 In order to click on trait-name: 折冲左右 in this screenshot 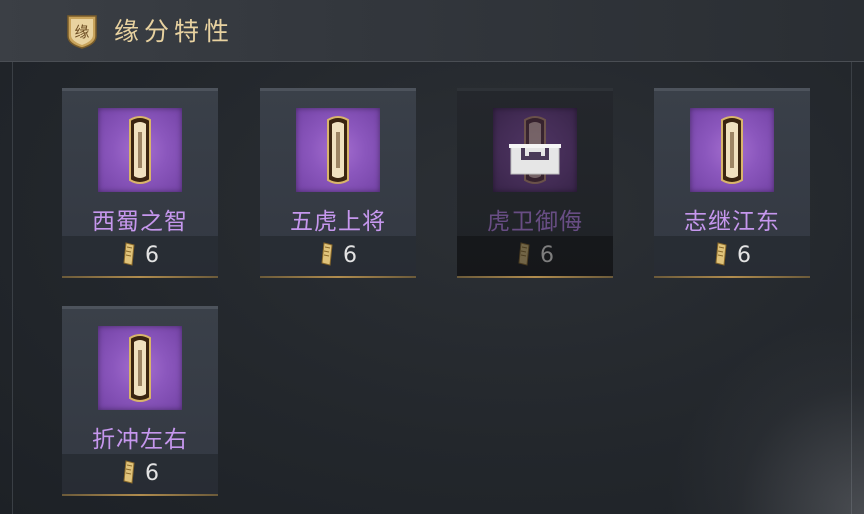, I will do `click(140, 440)`.